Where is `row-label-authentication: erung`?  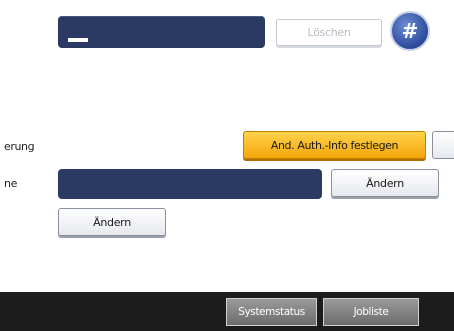 row-label-authentication: erung is located at coordinates (19, 146).